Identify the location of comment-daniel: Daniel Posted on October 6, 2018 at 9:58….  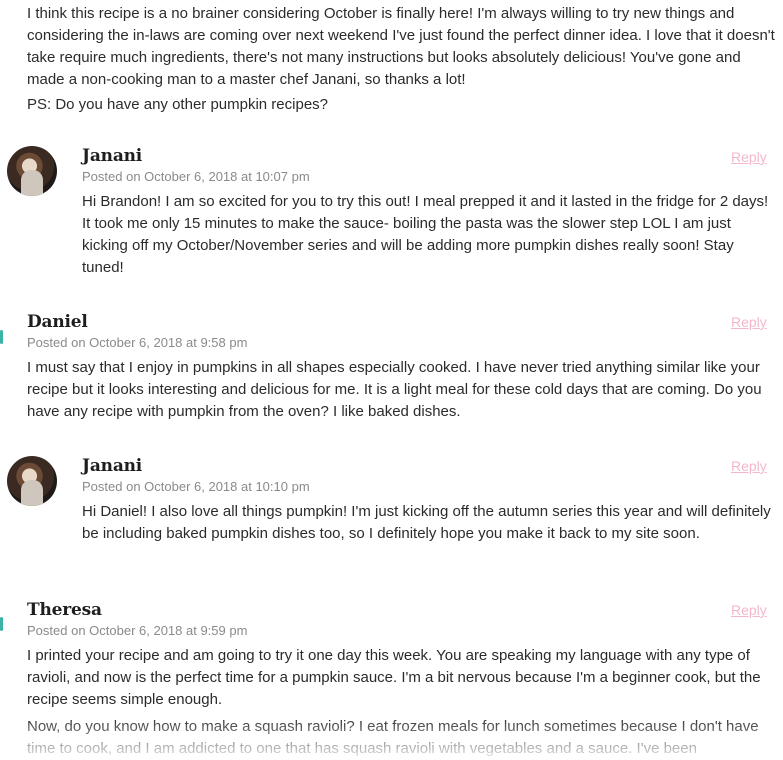
(402, 367).